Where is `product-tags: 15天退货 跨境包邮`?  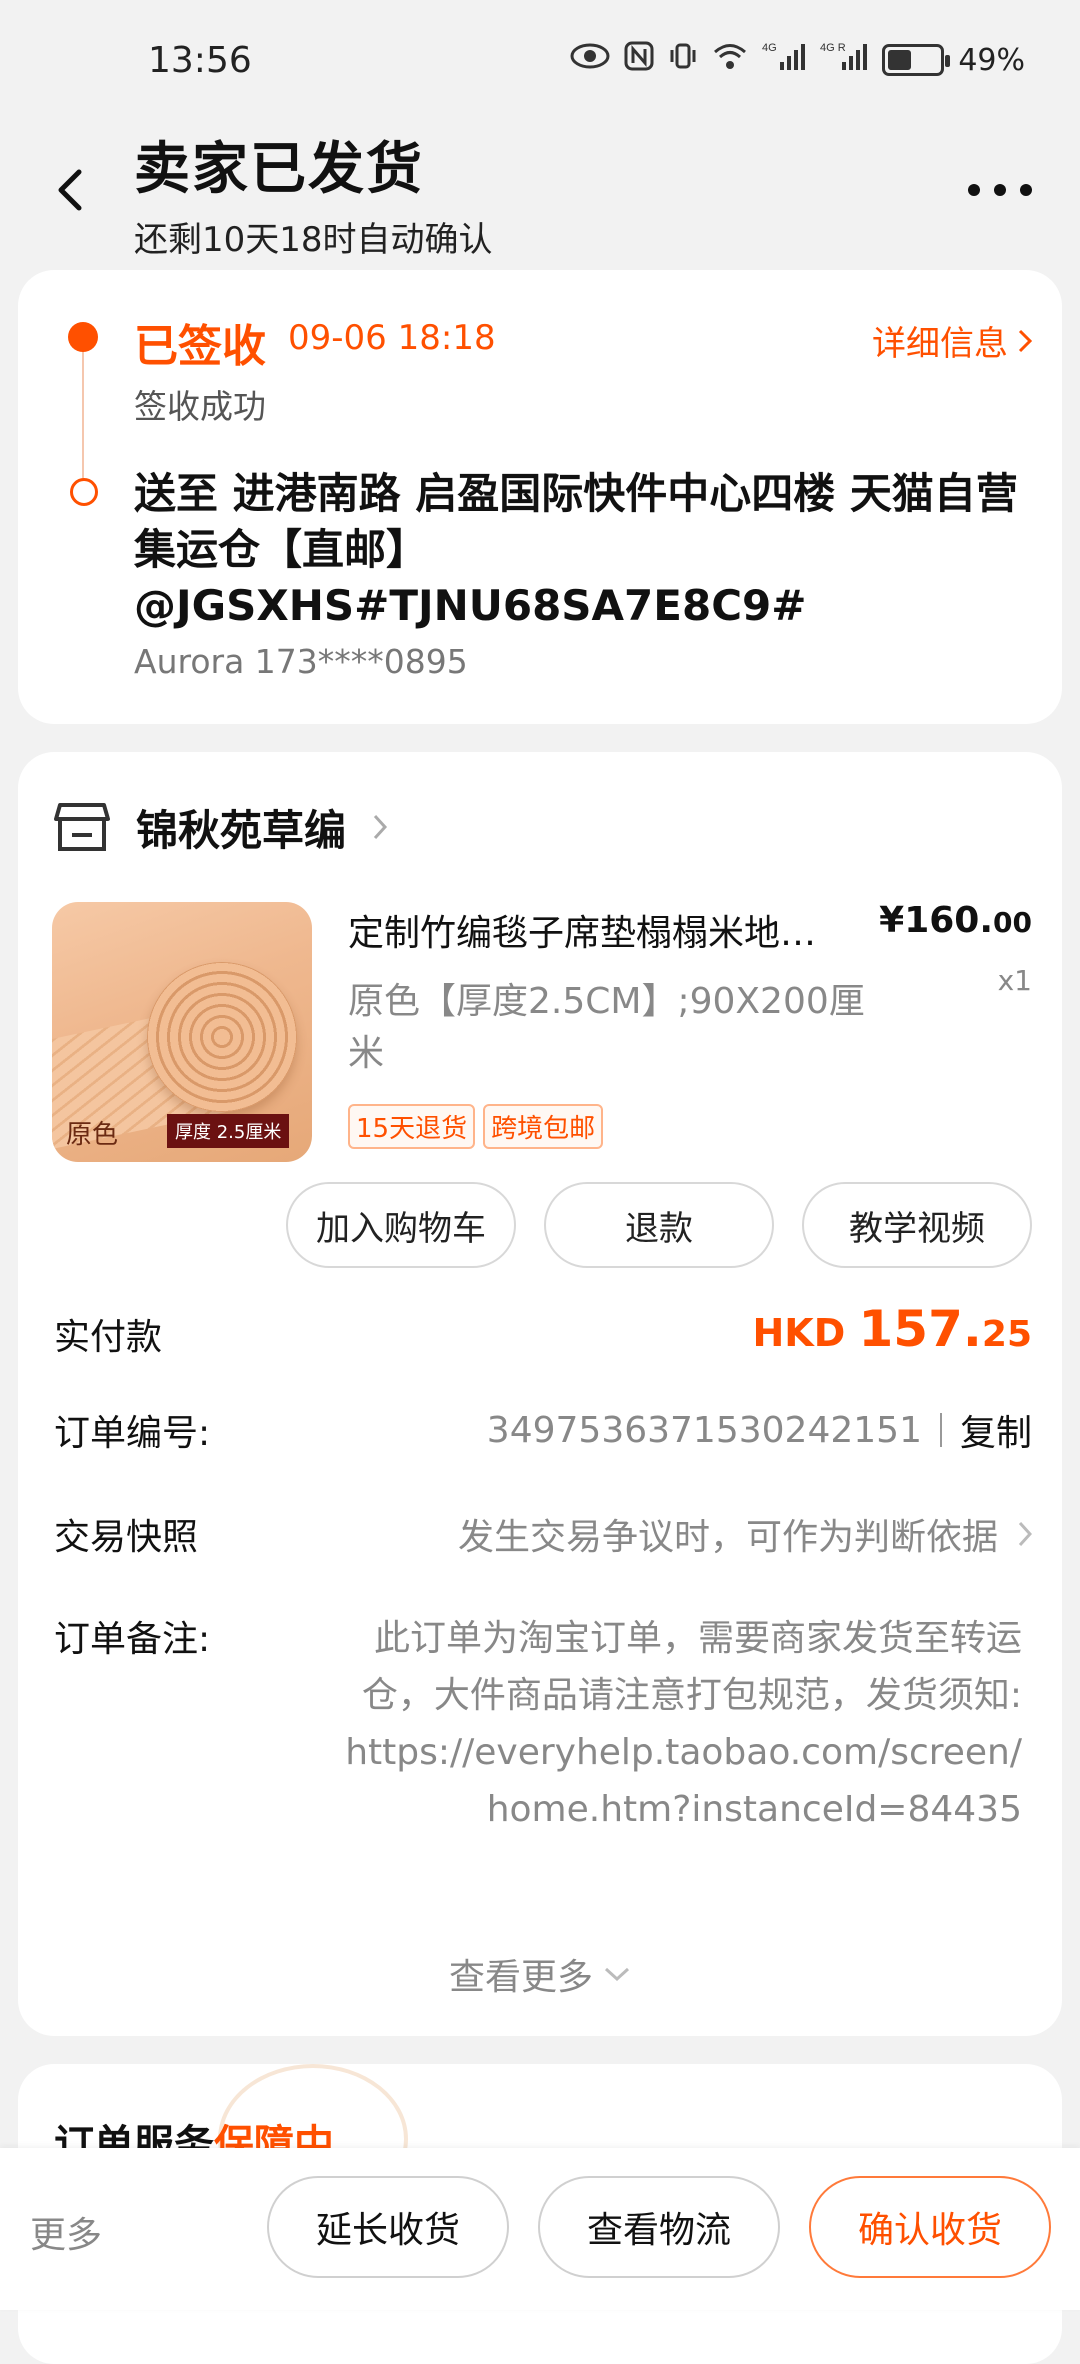
product-tags: 15天退货 跨境包邮 is located at coordinates (476, 1126).